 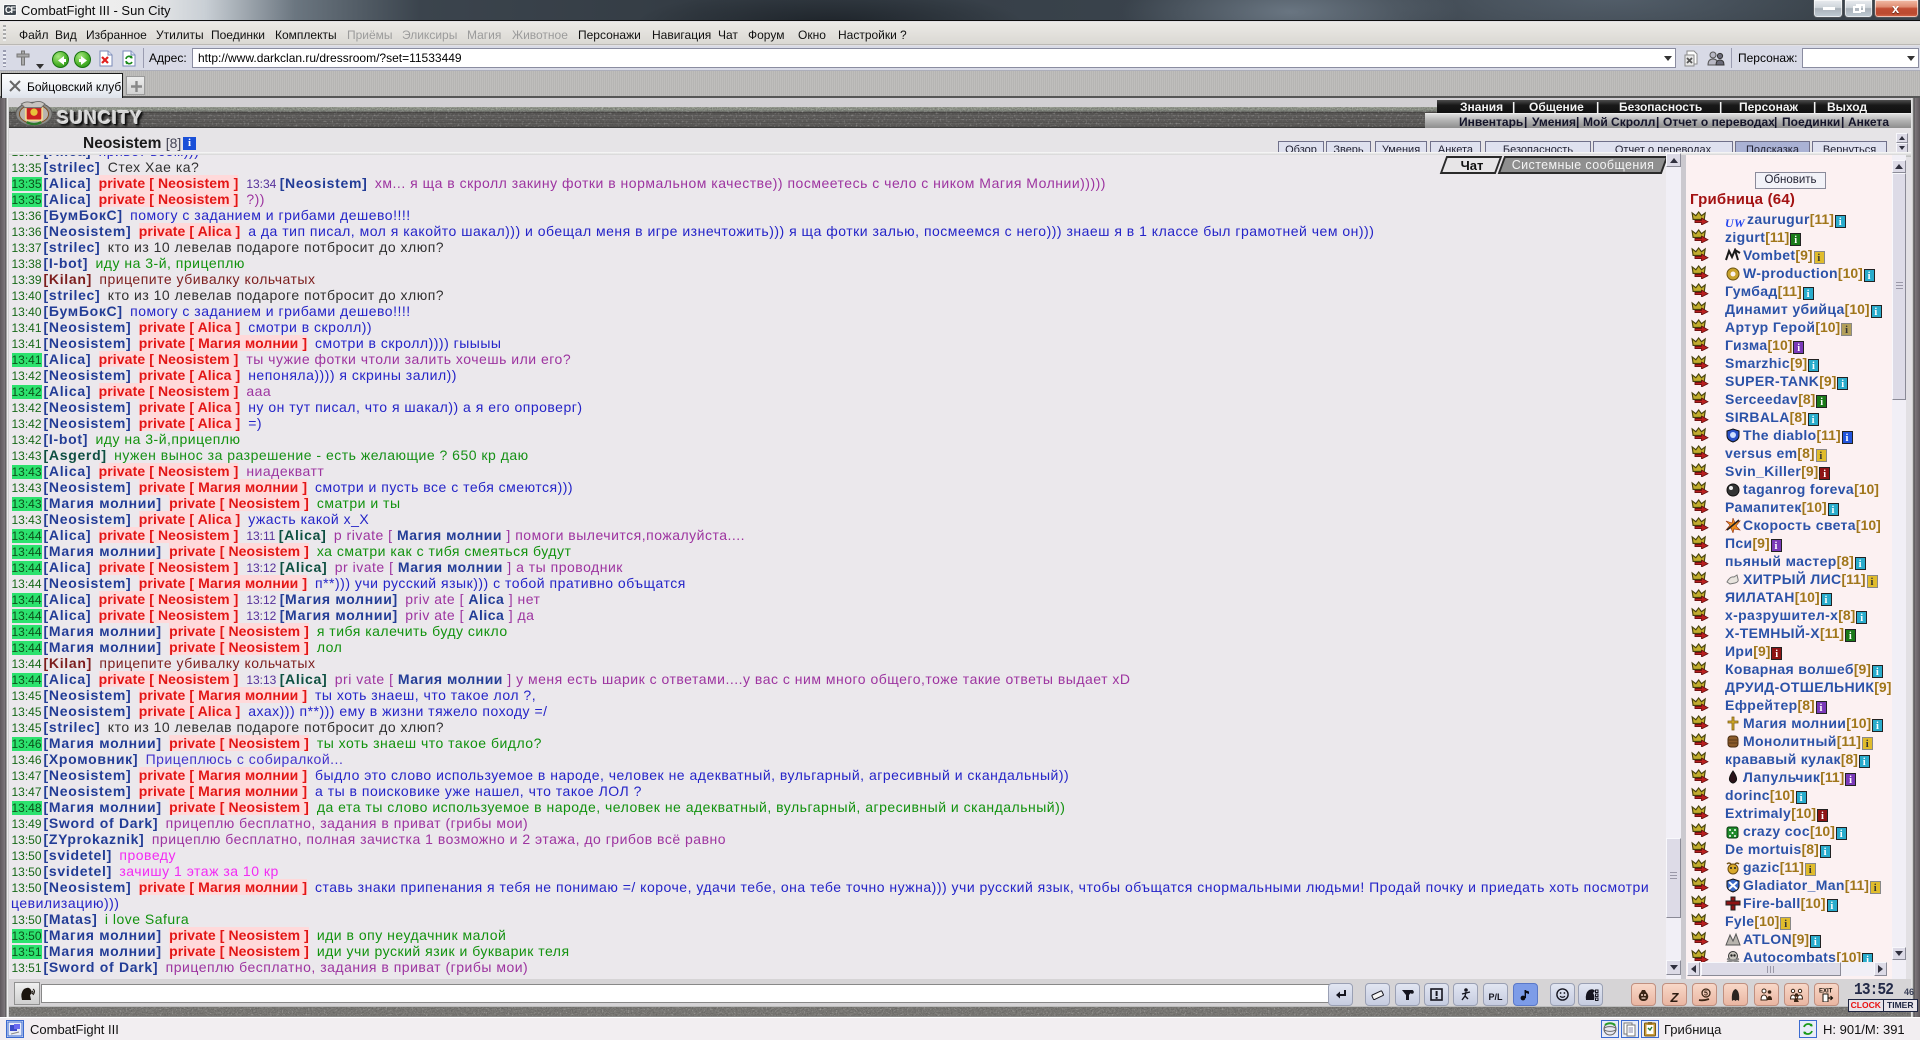 What do you see at coordinates (1706, 994) in the screenshot?
I see `svg-text: 5` at bounding box center [1706, 994].